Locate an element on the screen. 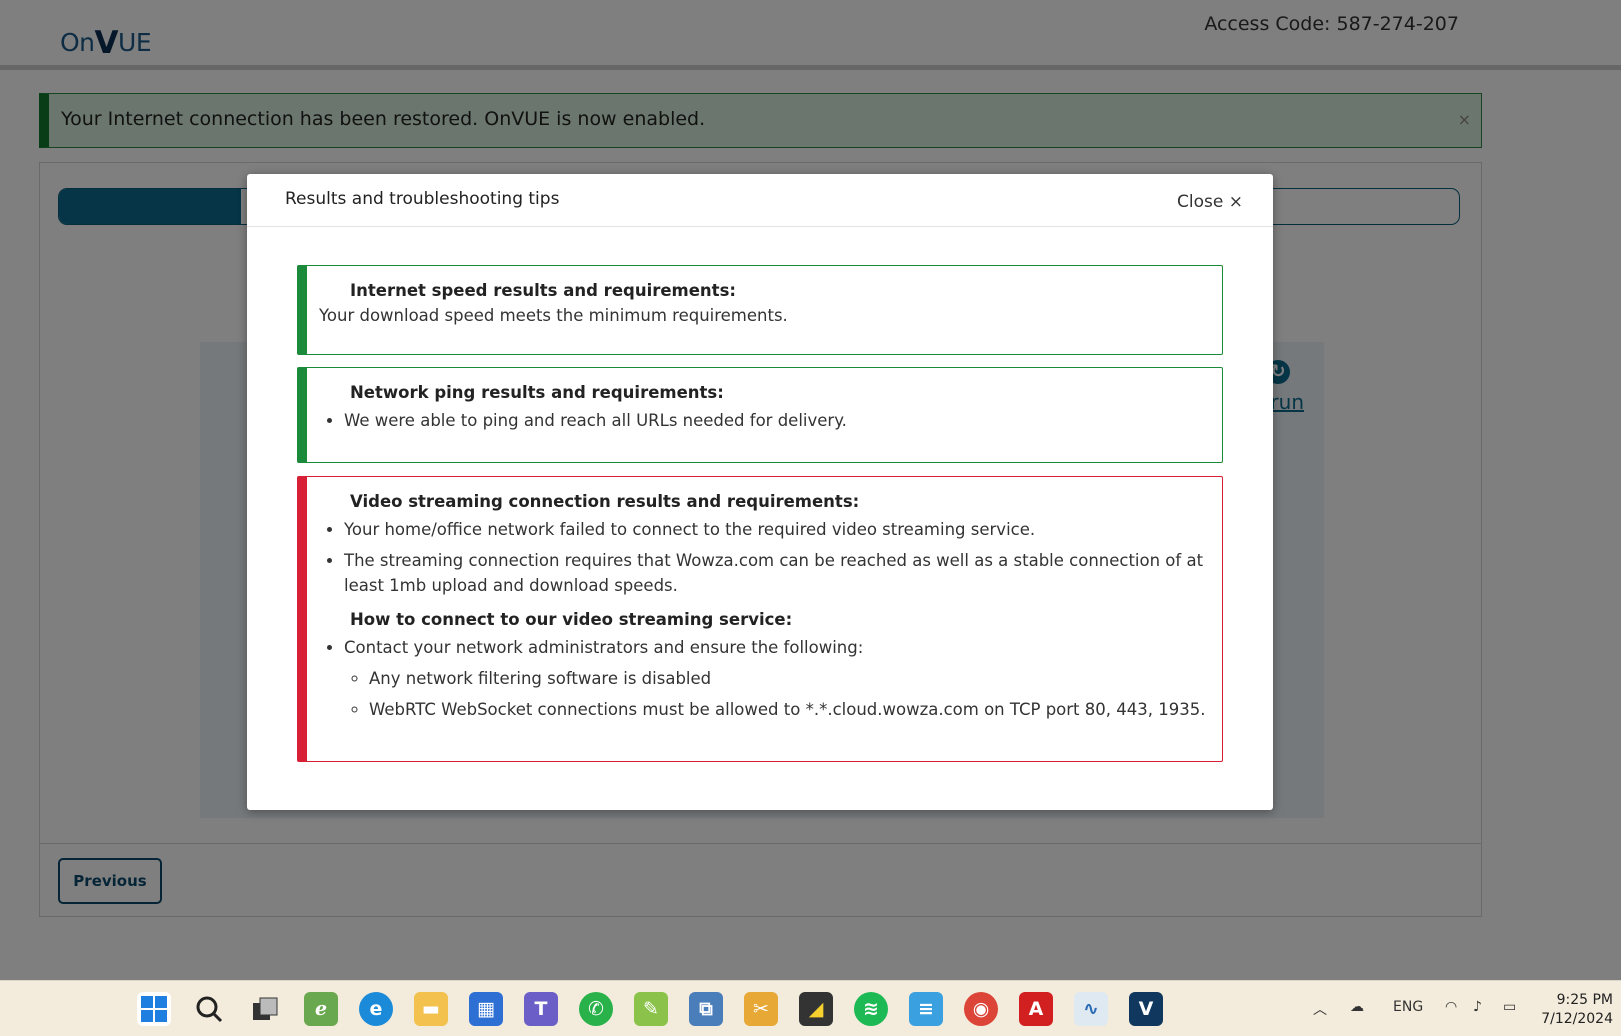 The height and width of the screenshot is (1036, 1621). onvue-icon: V is located at coordinates (1146, 1009).